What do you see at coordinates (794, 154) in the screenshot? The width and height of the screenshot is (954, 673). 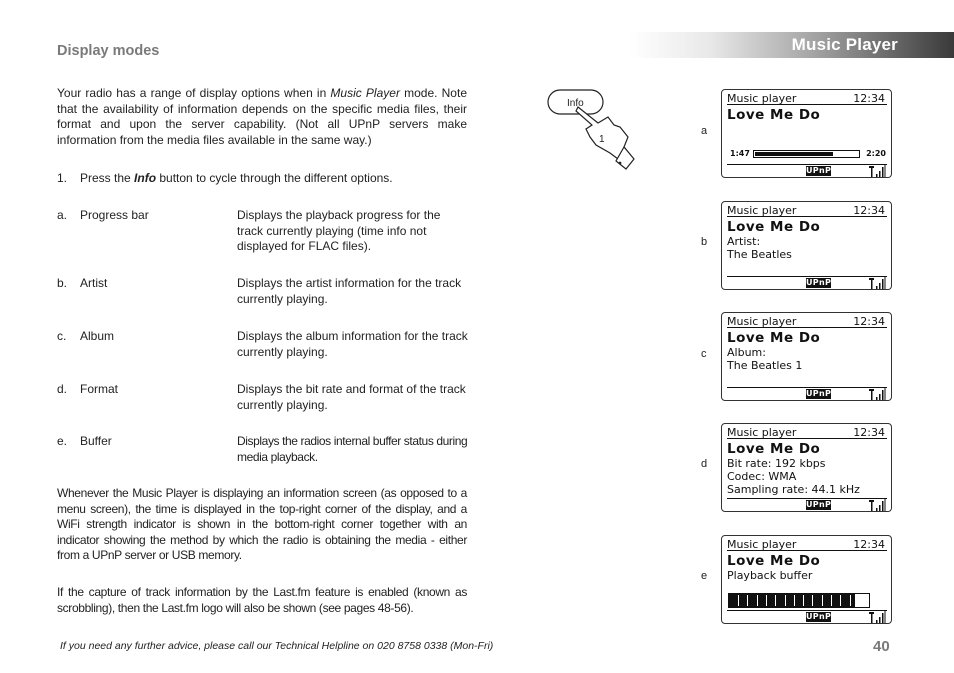 I see `progress-bar-fill` at bounding box center [794, 154].